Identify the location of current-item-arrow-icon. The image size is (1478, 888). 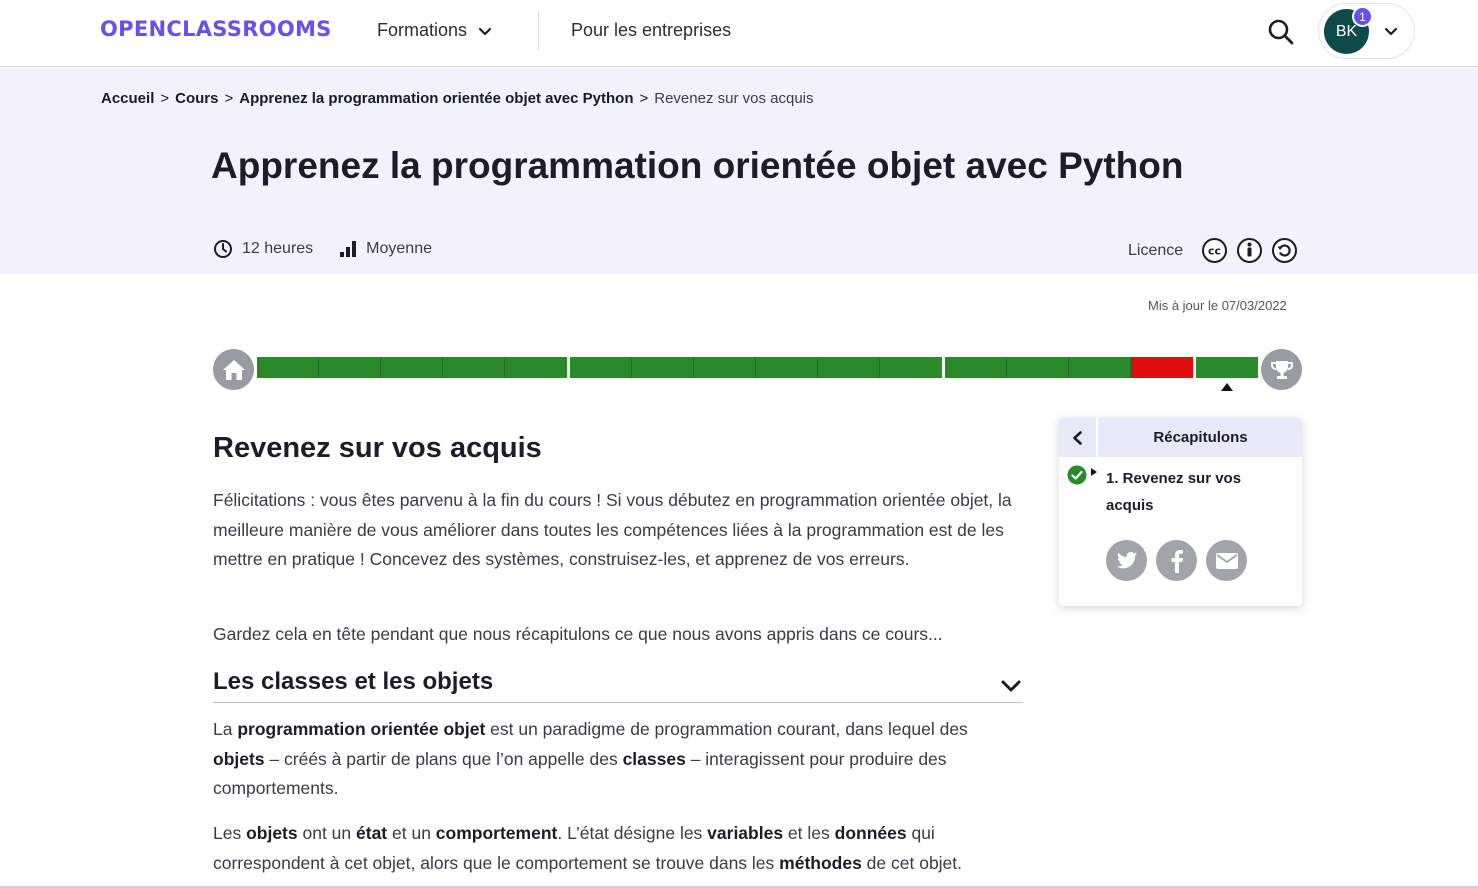
(1094, 472).